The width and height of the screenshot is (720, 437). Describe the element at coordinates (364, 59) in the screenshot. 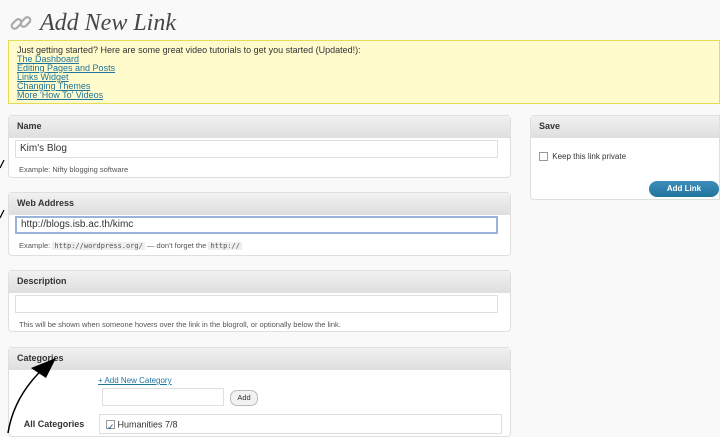

I see `tutorial-link-dashboard: The Dashboard` at that location.